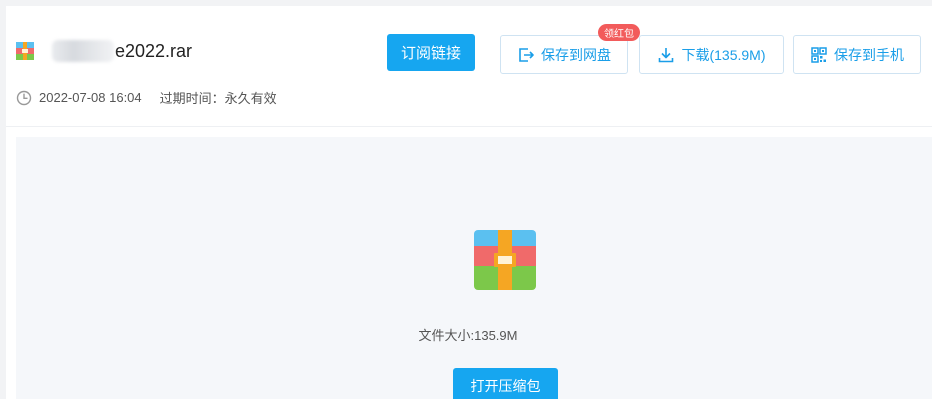  What do you see at coordinates (83, 51) in the screenshot?
I see `redacted-filename-part` at bounding box center [83, 51].